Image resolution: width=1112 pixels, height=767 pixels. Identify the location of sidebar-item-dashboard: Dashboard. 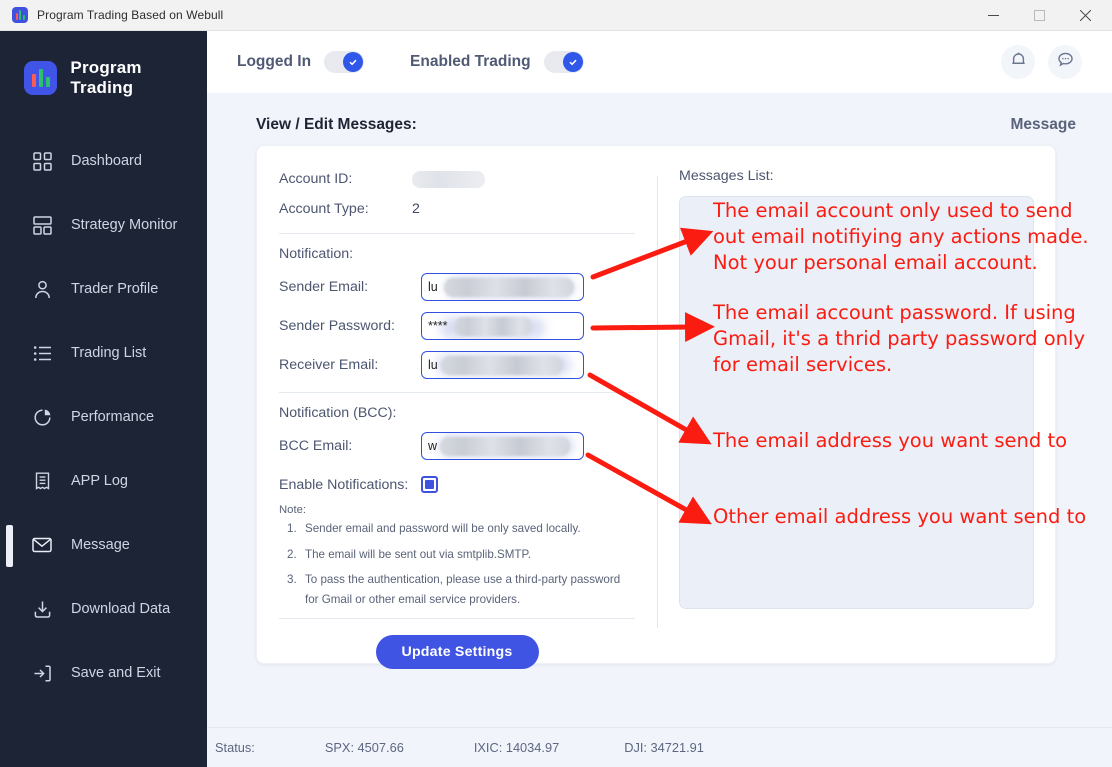
(103, 161).